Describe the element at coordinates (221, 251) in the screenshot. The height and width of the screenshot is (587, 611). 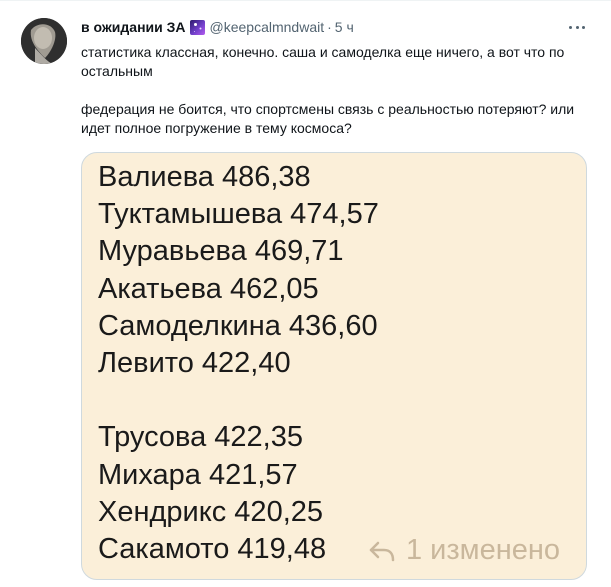
I see `score-line: Муравьева 469,71` at that location.